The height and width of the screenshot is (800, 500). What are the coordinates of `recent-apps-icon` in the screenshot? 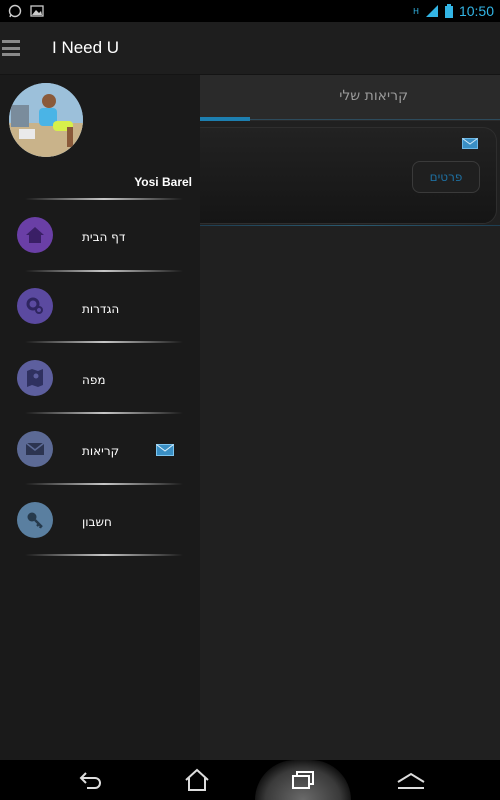 It's located at (303, 780).